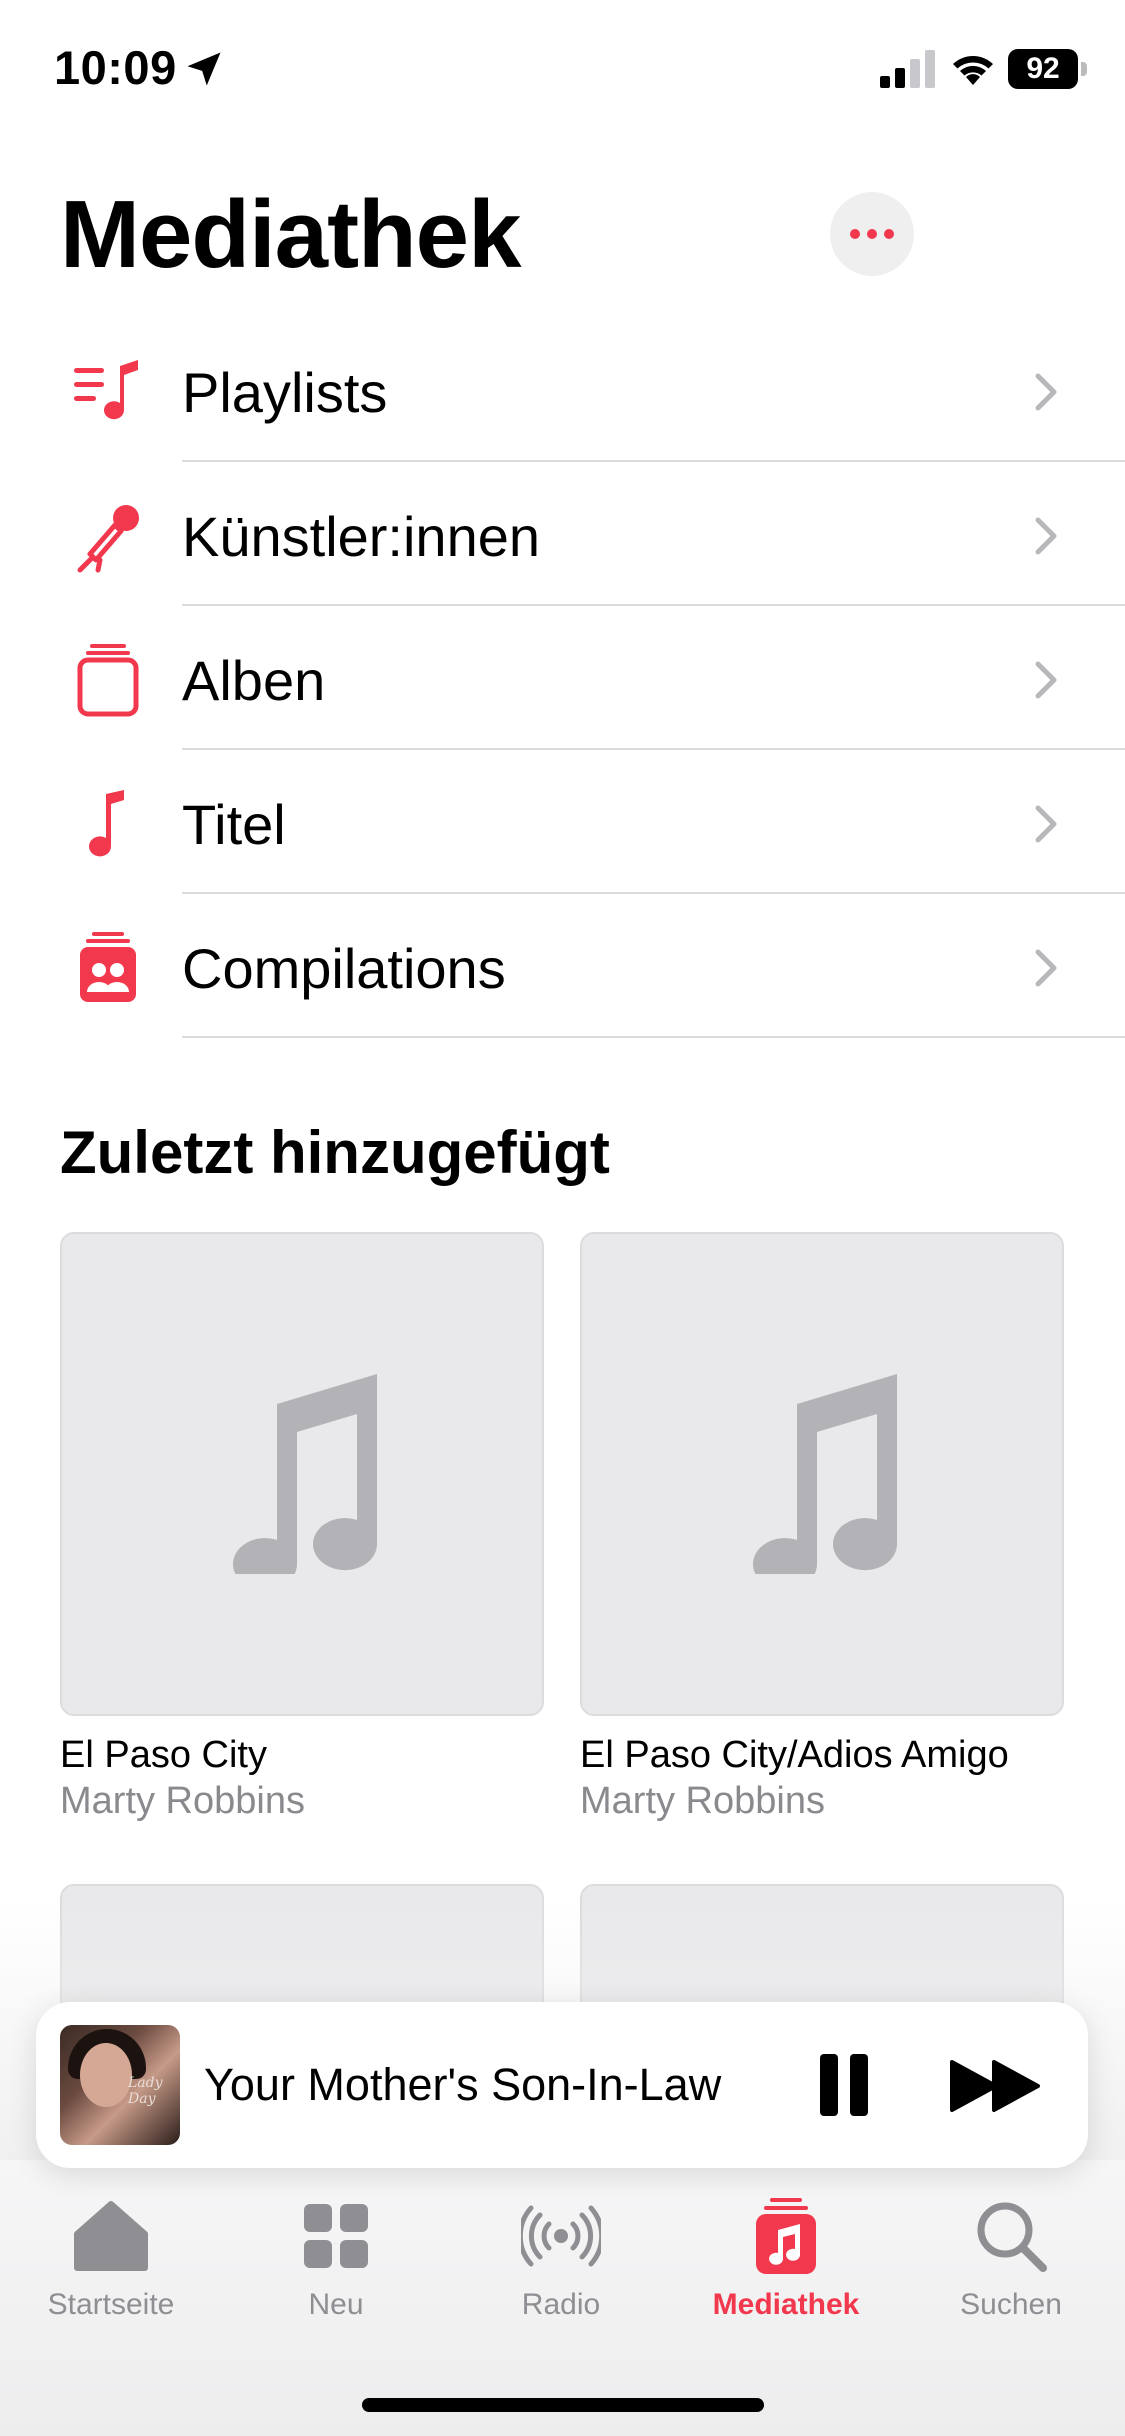 The height and width of the screenshot is (2436, 1125). What do you see at coordinates (562, 534) in the screenshot?
I see `library-item-artists: Künstler:innen` at bounding box center [562, 534].